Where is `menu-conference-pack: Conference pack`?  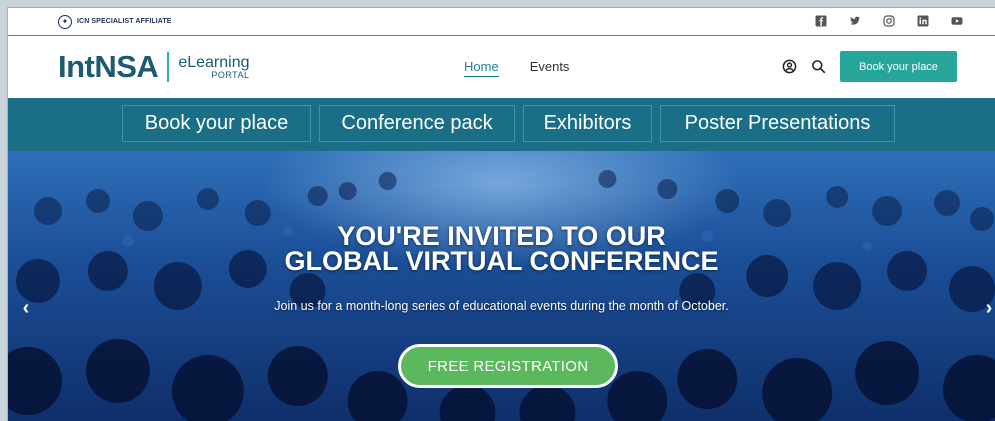 menu-conference-pack: Conference pack is located at coordinates (417, 123).